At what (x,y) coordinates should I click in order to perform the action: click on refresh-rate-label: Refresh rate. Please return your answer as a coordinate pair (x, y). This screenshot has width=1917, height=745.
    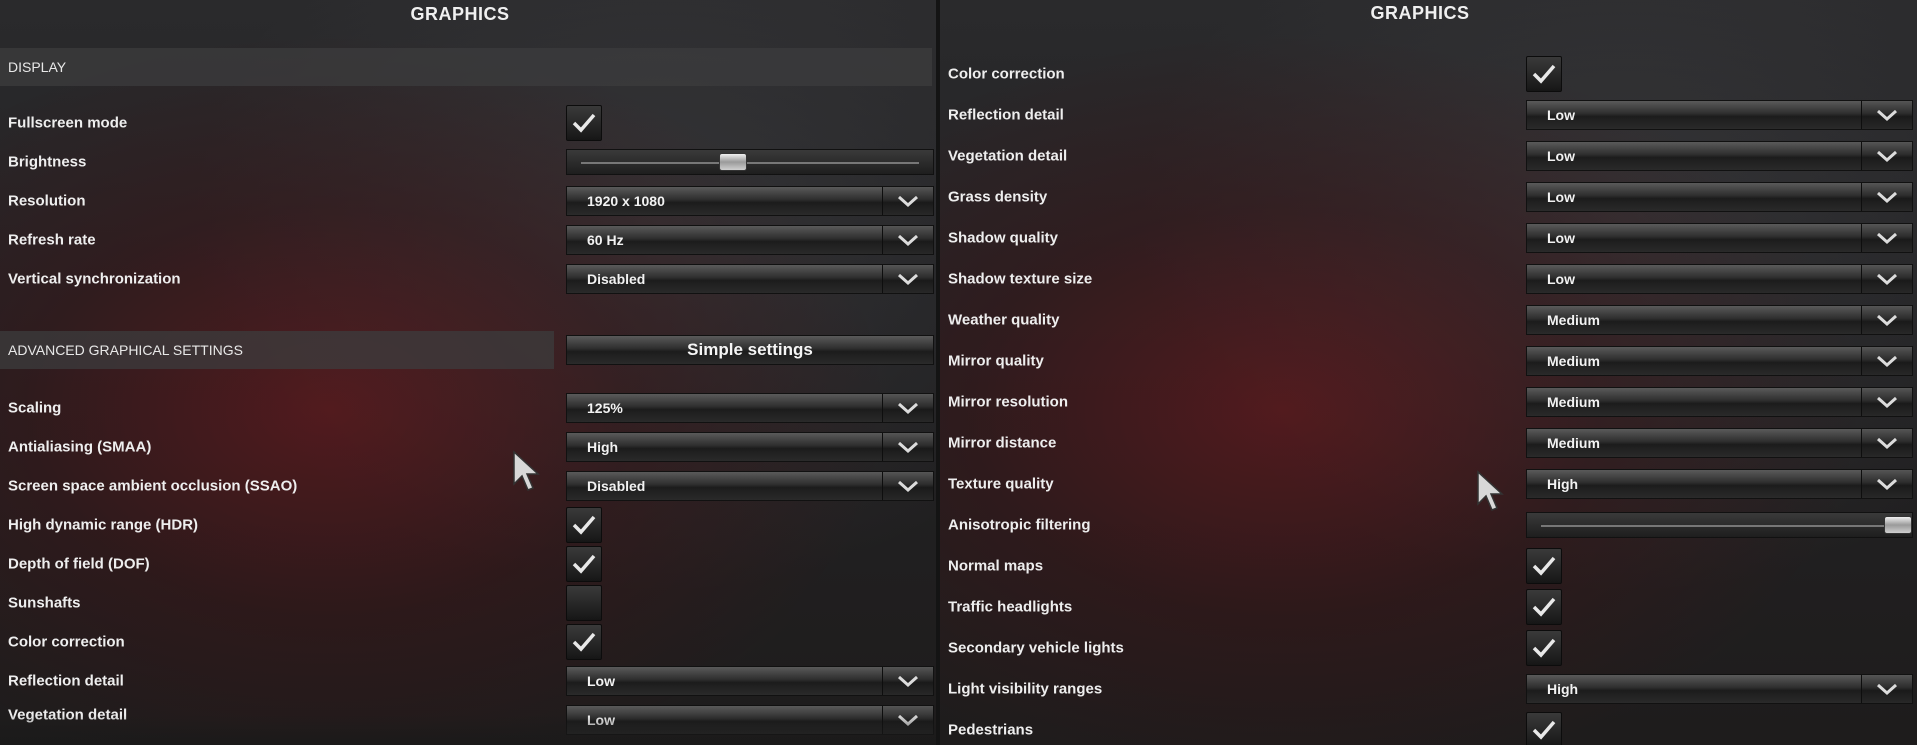
    Looking at the image, I should click on (52, 240).